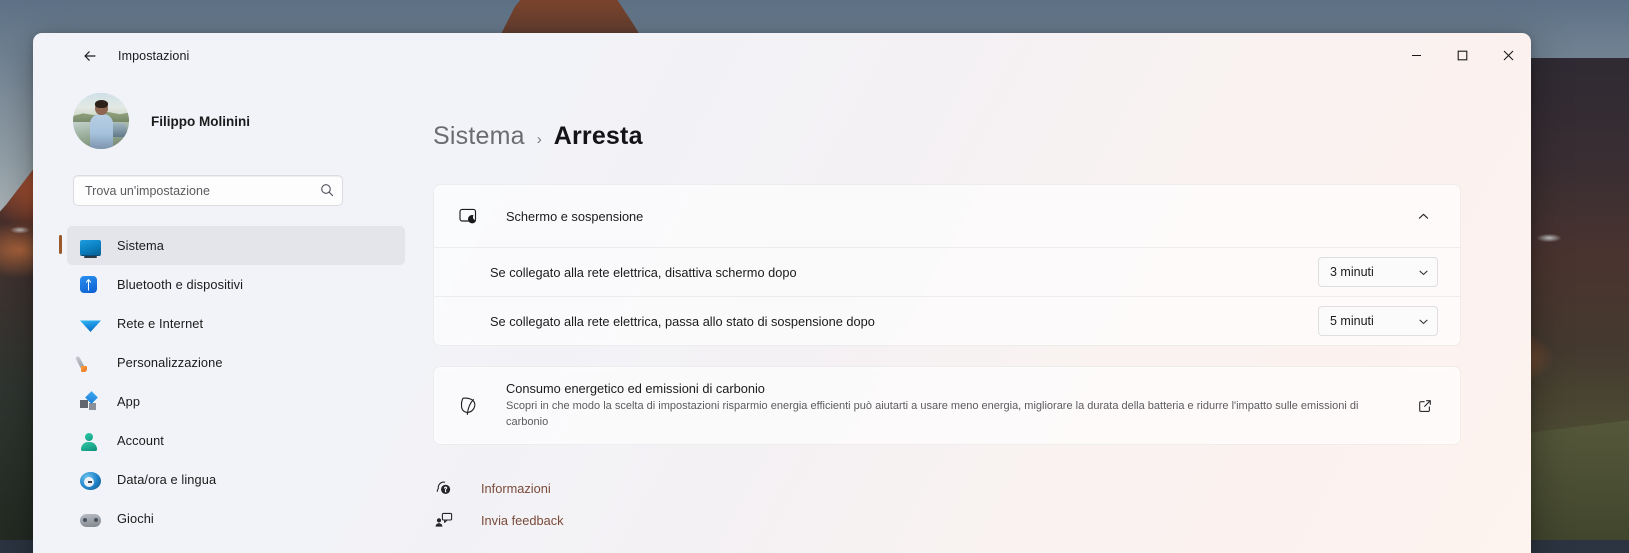  Describe the element at coordinates (236, 440) in the screenshot. I see `sidebar-item-account: Account` at that location.